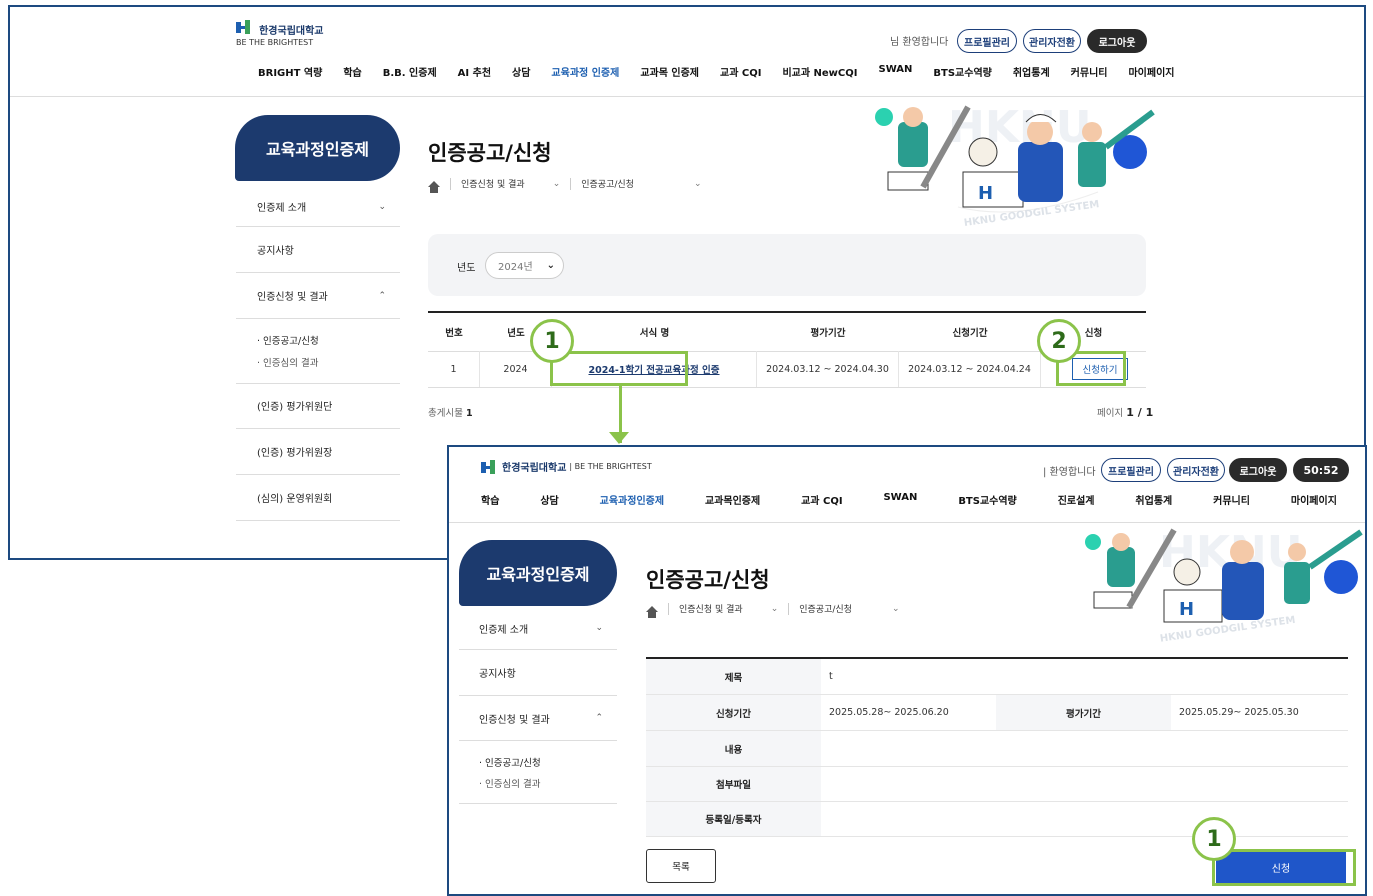  Describe the element at coordinates (654, 333) in the screenshot. I see `col-header-form: 서식 명` at that location.